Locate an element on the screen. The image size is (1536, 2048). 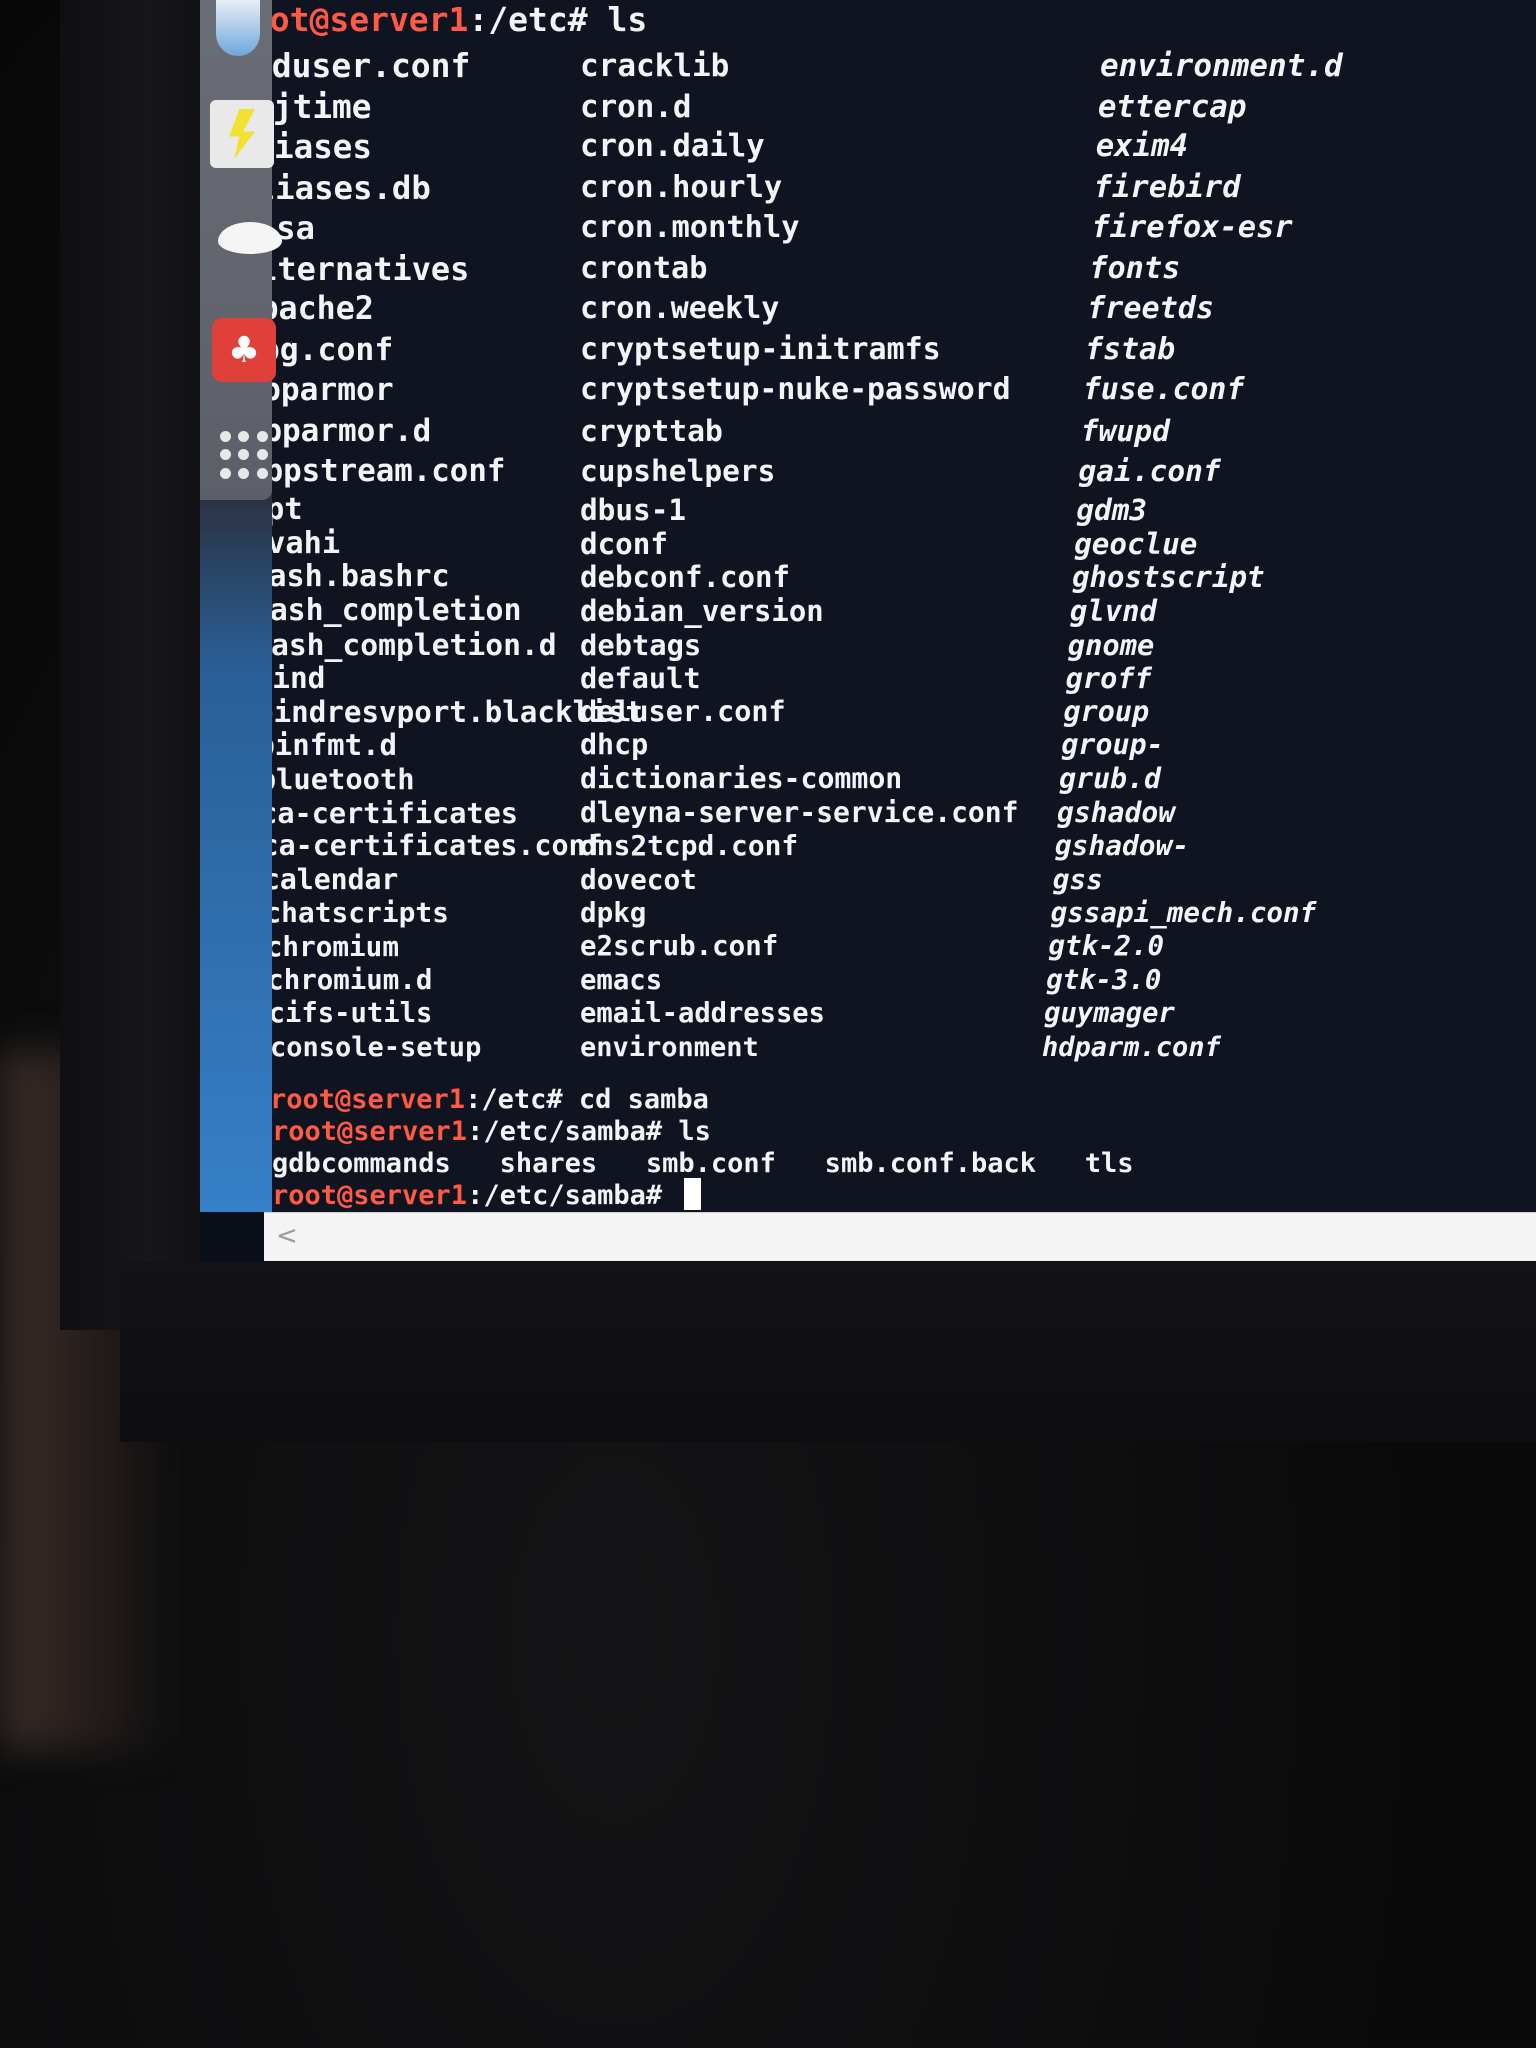
ls-entry: dconf is located at coordinates (624, 543).